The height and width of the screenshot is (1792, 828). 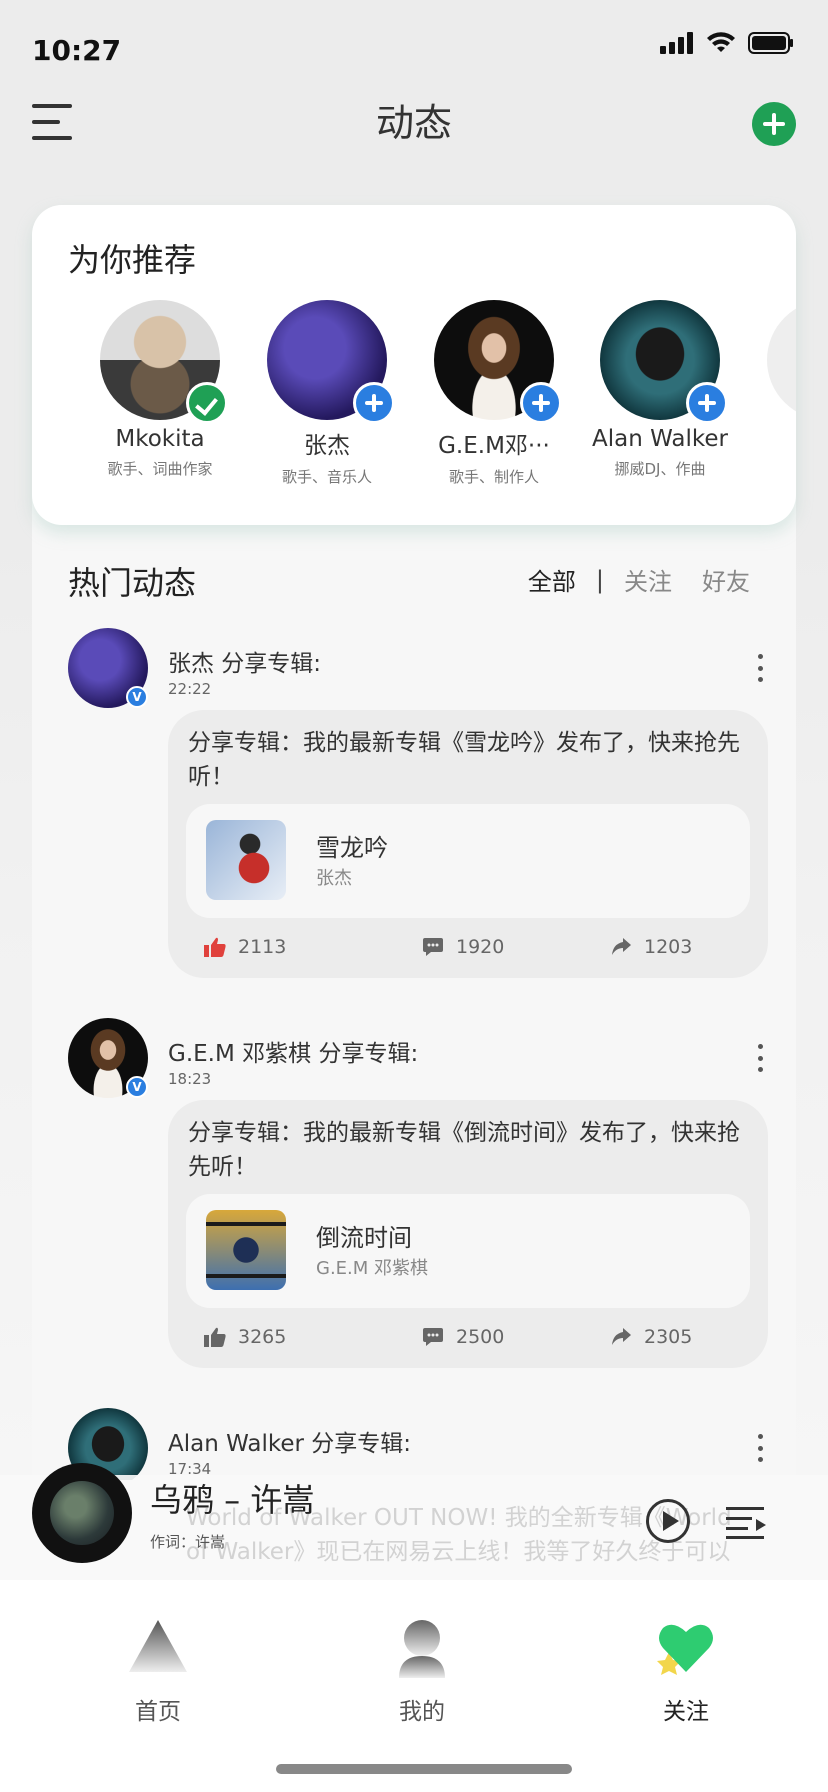 I want to click on like-button: 3265, so click(x=245, y=1337).